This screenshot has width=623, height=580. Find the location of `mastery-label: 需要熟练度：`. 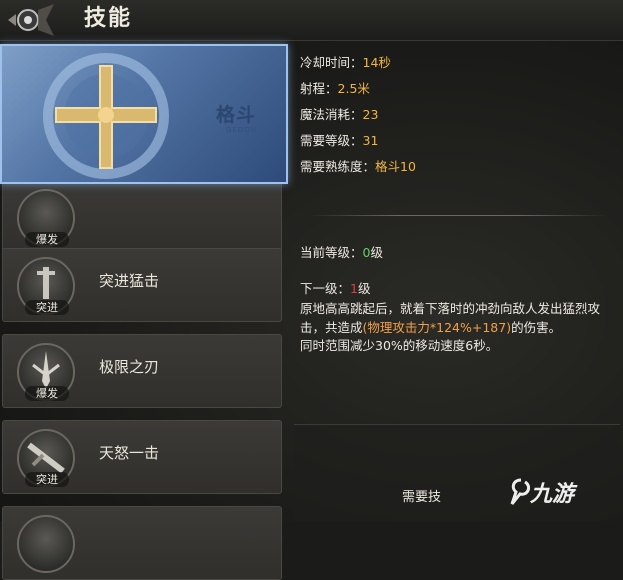

mastery-label: 需要熟练度： is located at coordinates (338, 166).